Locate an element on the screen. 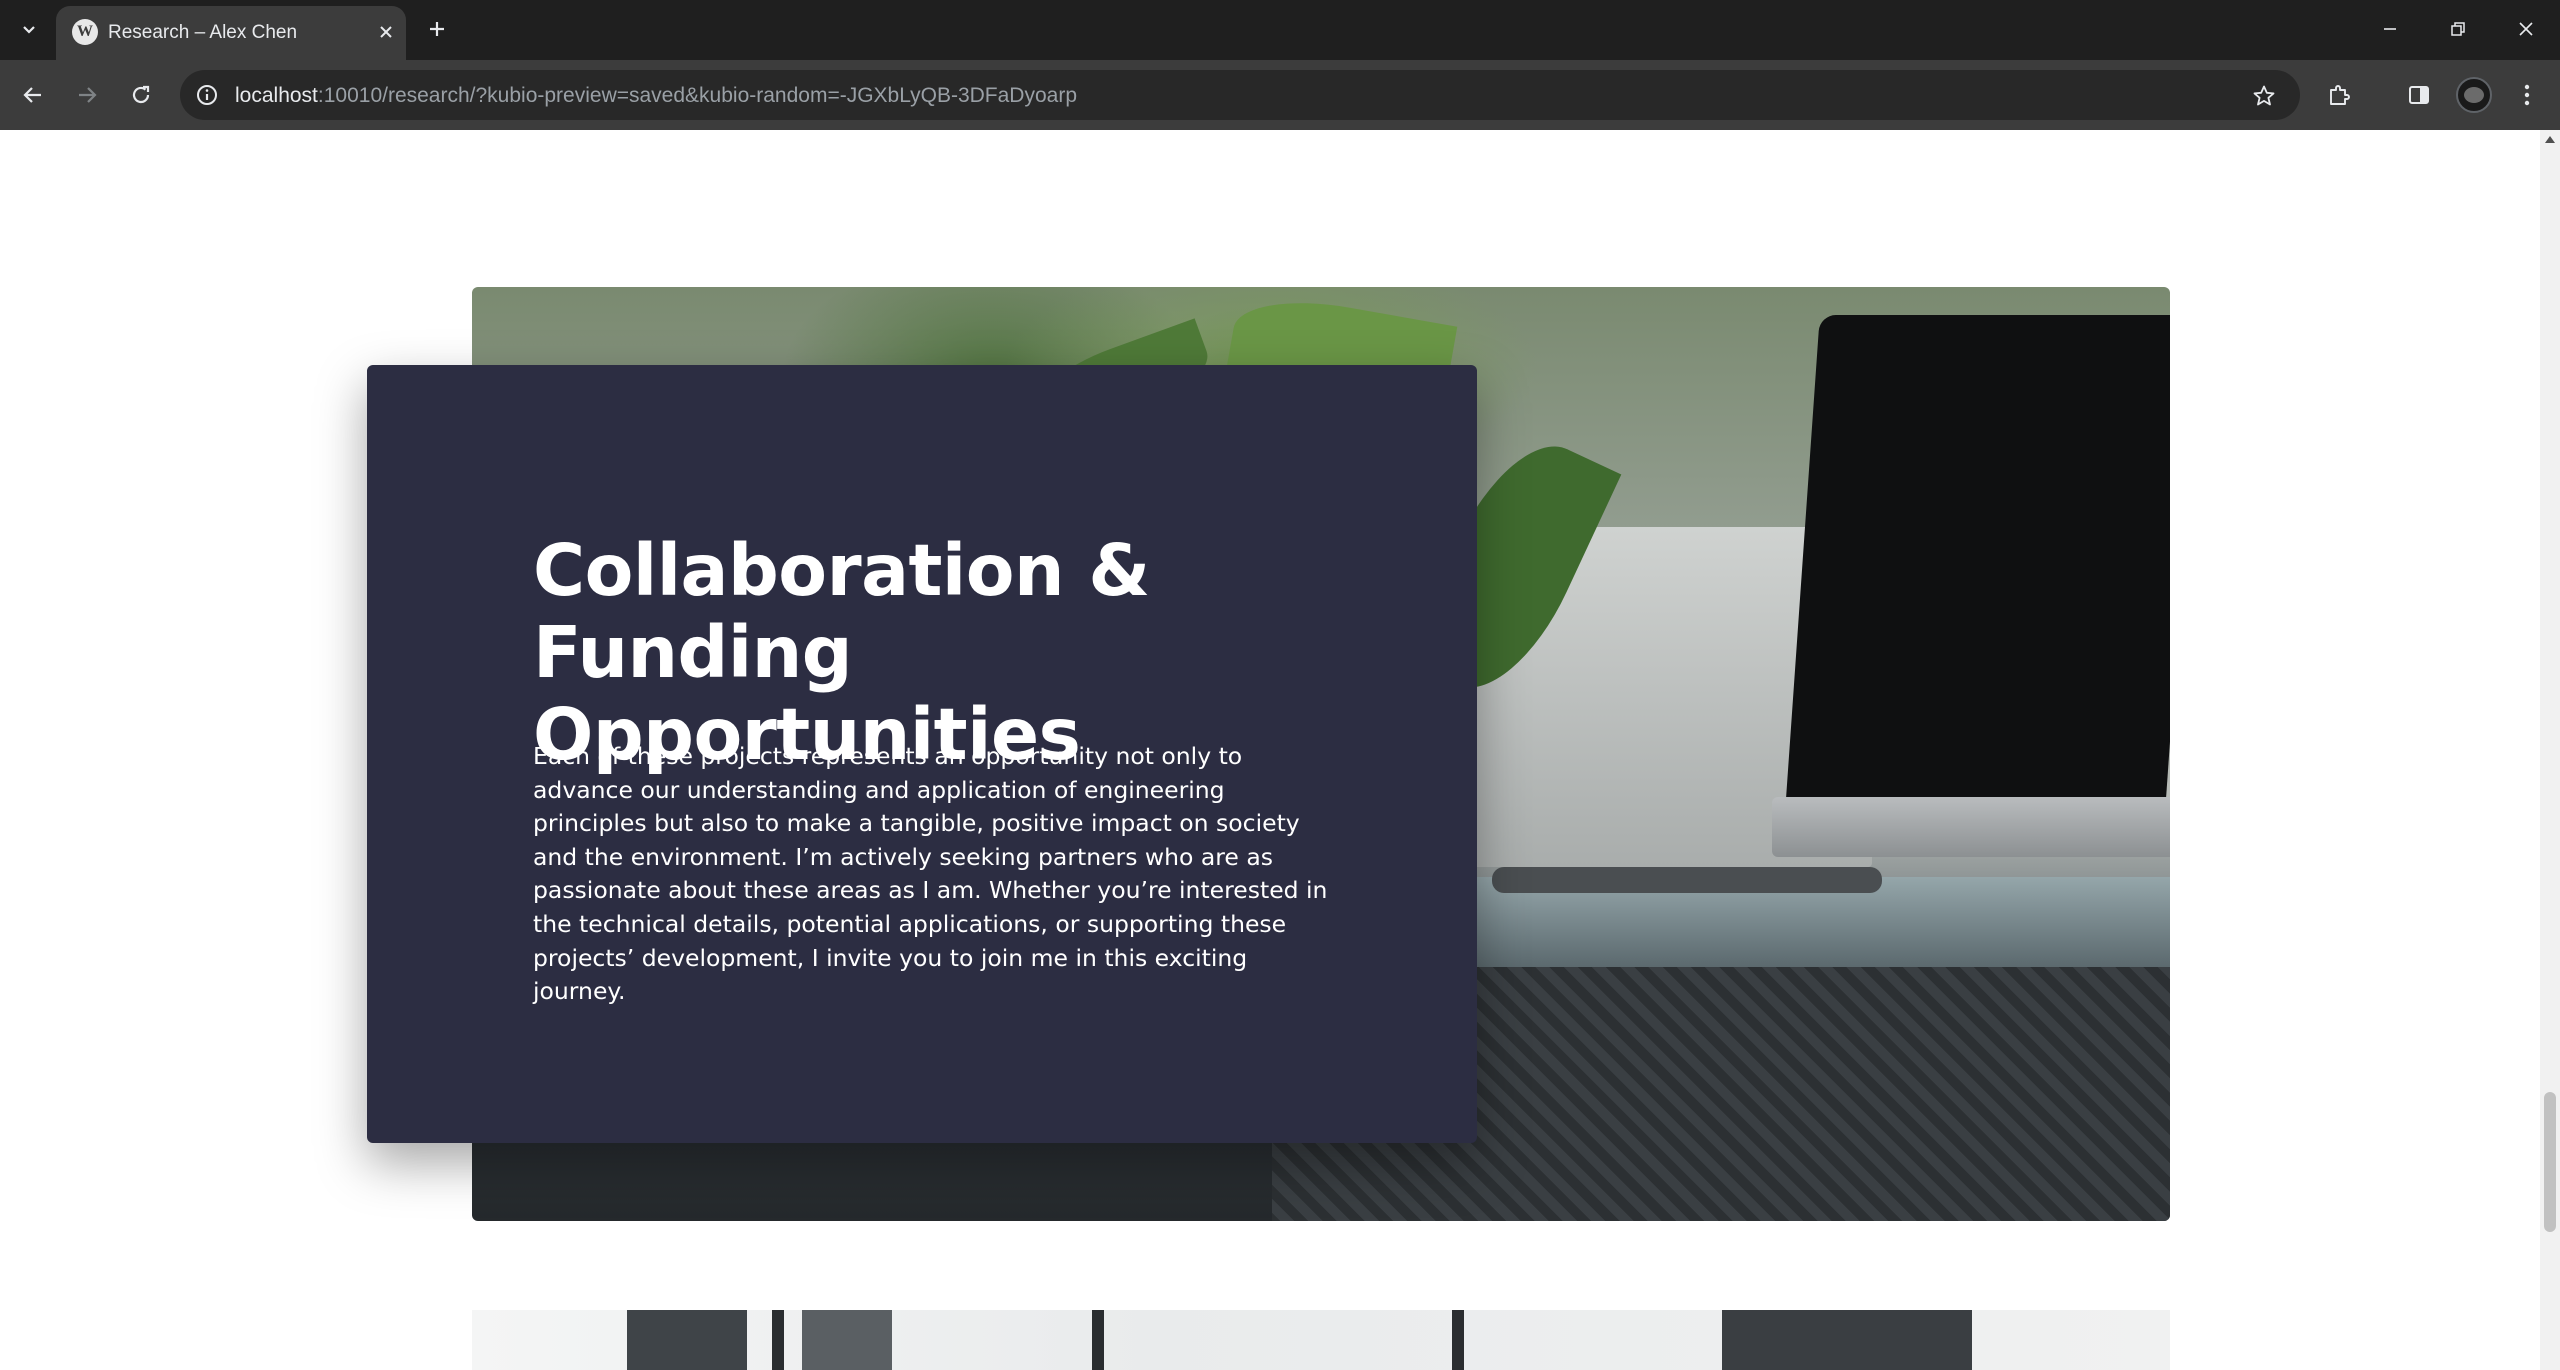  tab-research: W Research – Alex Chen is located at coordinates (231, 33).